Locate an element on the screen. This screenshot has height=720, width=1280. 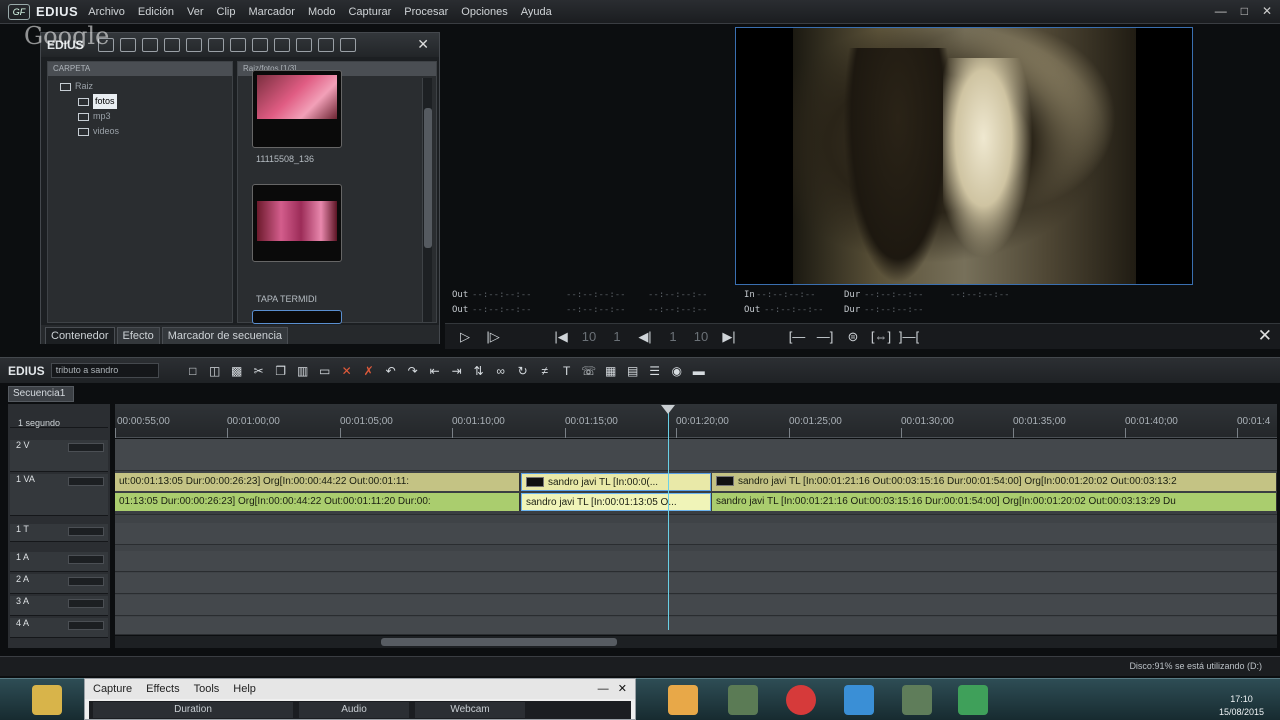
lane-4a is located at coordinates (696, 626).